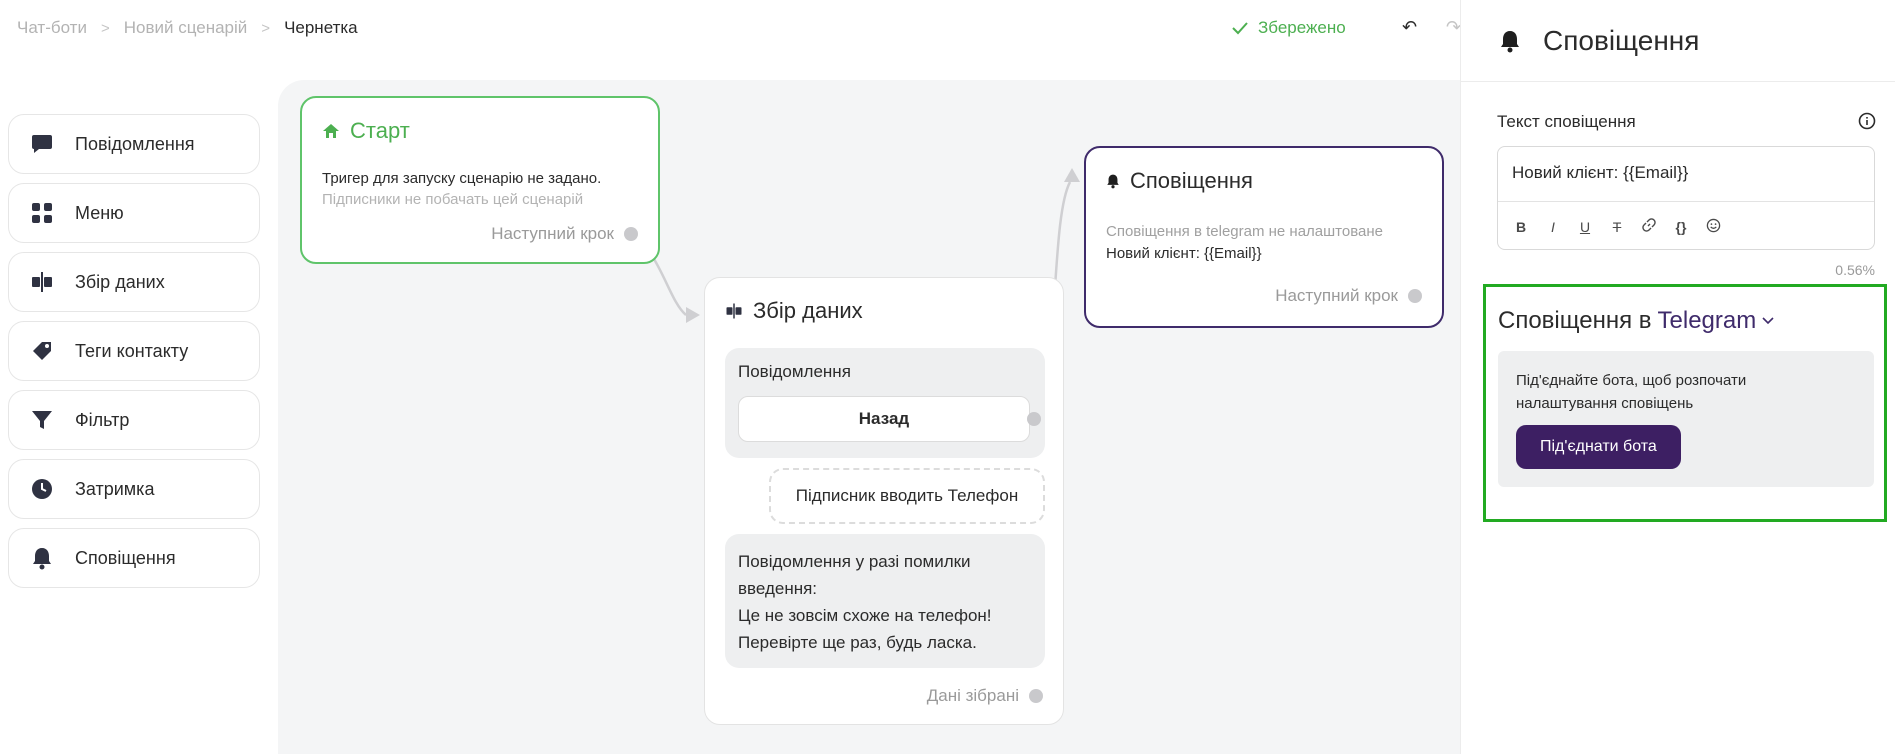 This screenshot has height=754, width=1895. Describe the element at coordinates (453, 199) in the screenshot. I see `start-subtext: Підписники не побачать цей сценарій` at that location.